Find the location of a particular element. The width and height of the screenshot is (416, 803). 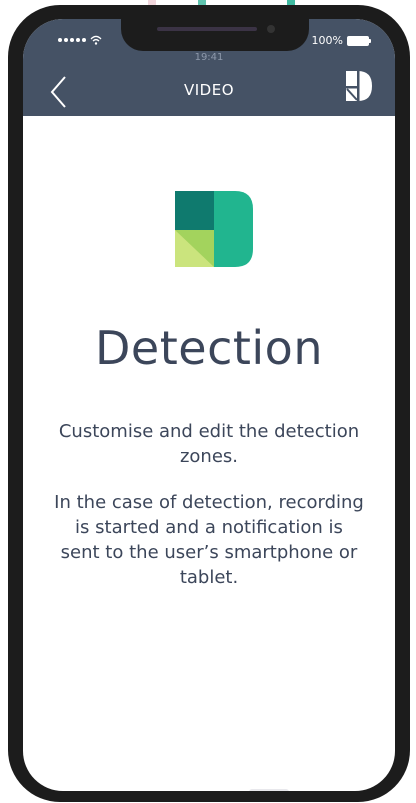

wifi-icon is located at coordinates (96, 40).